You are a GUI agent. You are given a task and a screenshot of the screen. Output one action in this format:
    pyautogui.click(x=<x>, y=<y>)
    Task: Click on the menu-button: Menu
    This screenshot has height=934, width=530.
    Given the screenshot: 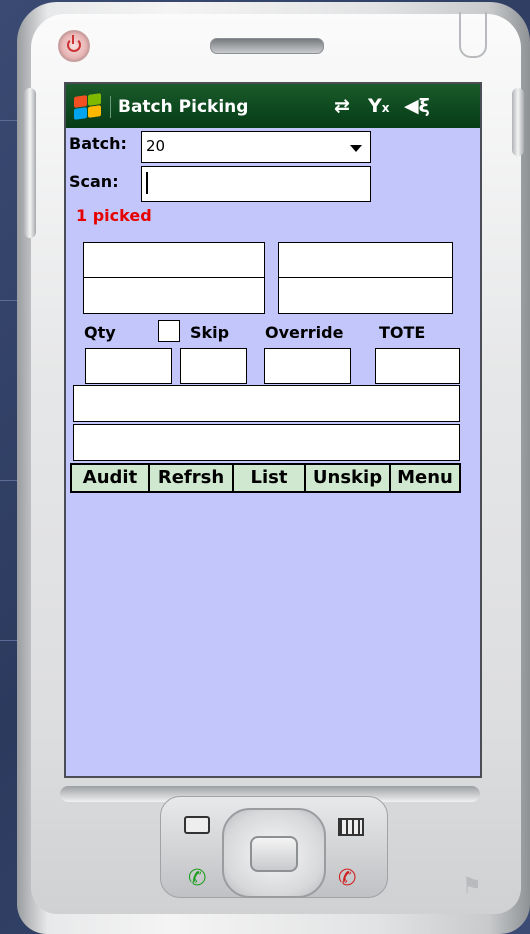 What is the action you would take?
    pyautogui.click(x=425, y=478)
    